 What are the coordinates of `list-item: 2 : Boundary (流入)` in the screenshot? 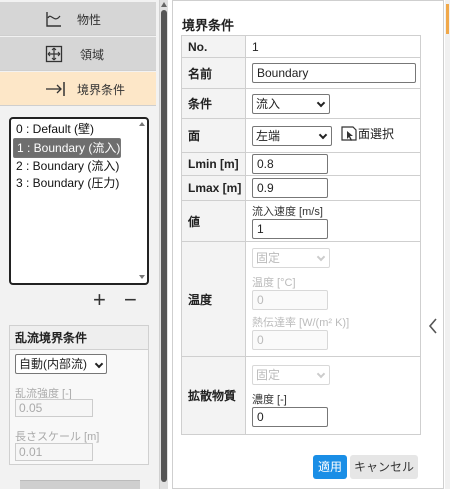 It's located at (79, 166).